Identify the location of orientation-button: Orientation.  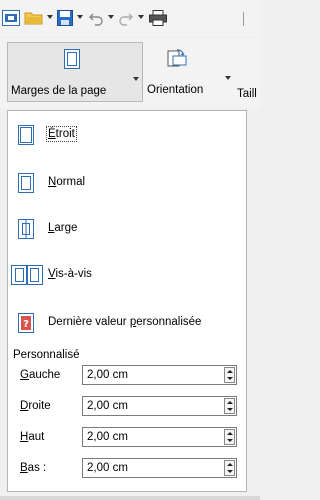
(188, 72).